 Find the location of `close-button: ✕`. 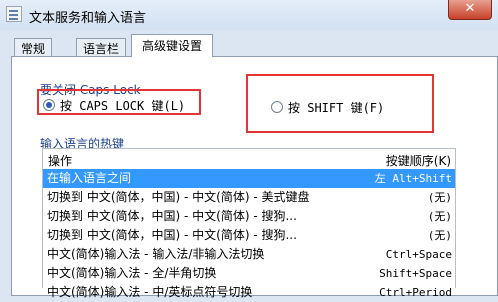

close-button: ✕ is located at coordinates (470, 10).